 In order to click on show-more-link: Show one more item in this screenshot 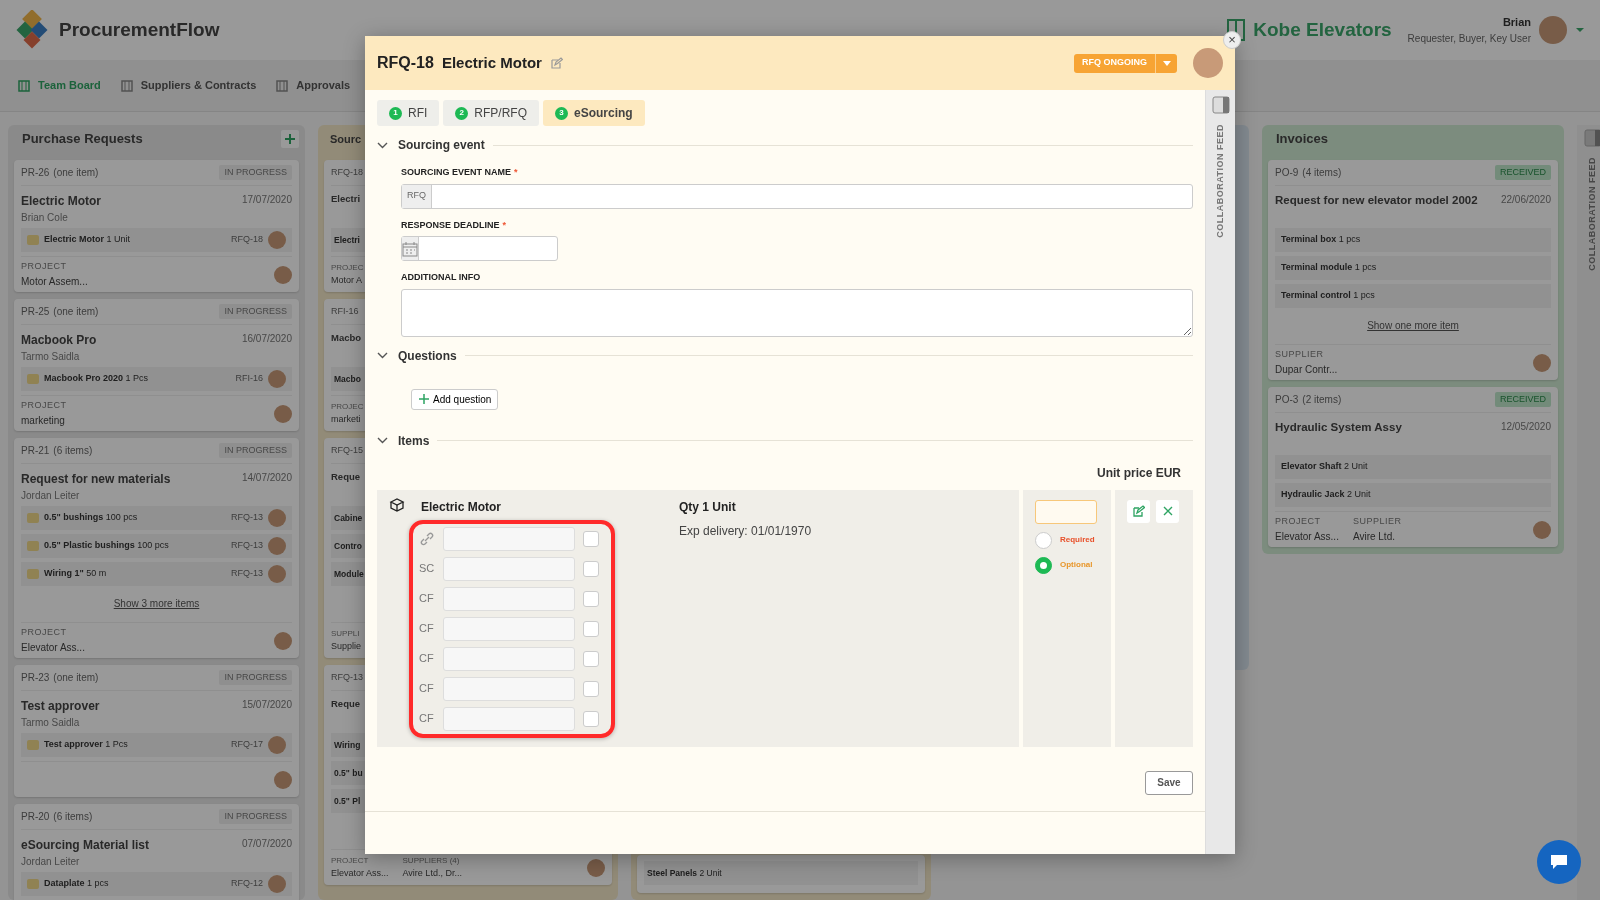, I will do `click(1413, 328)`.